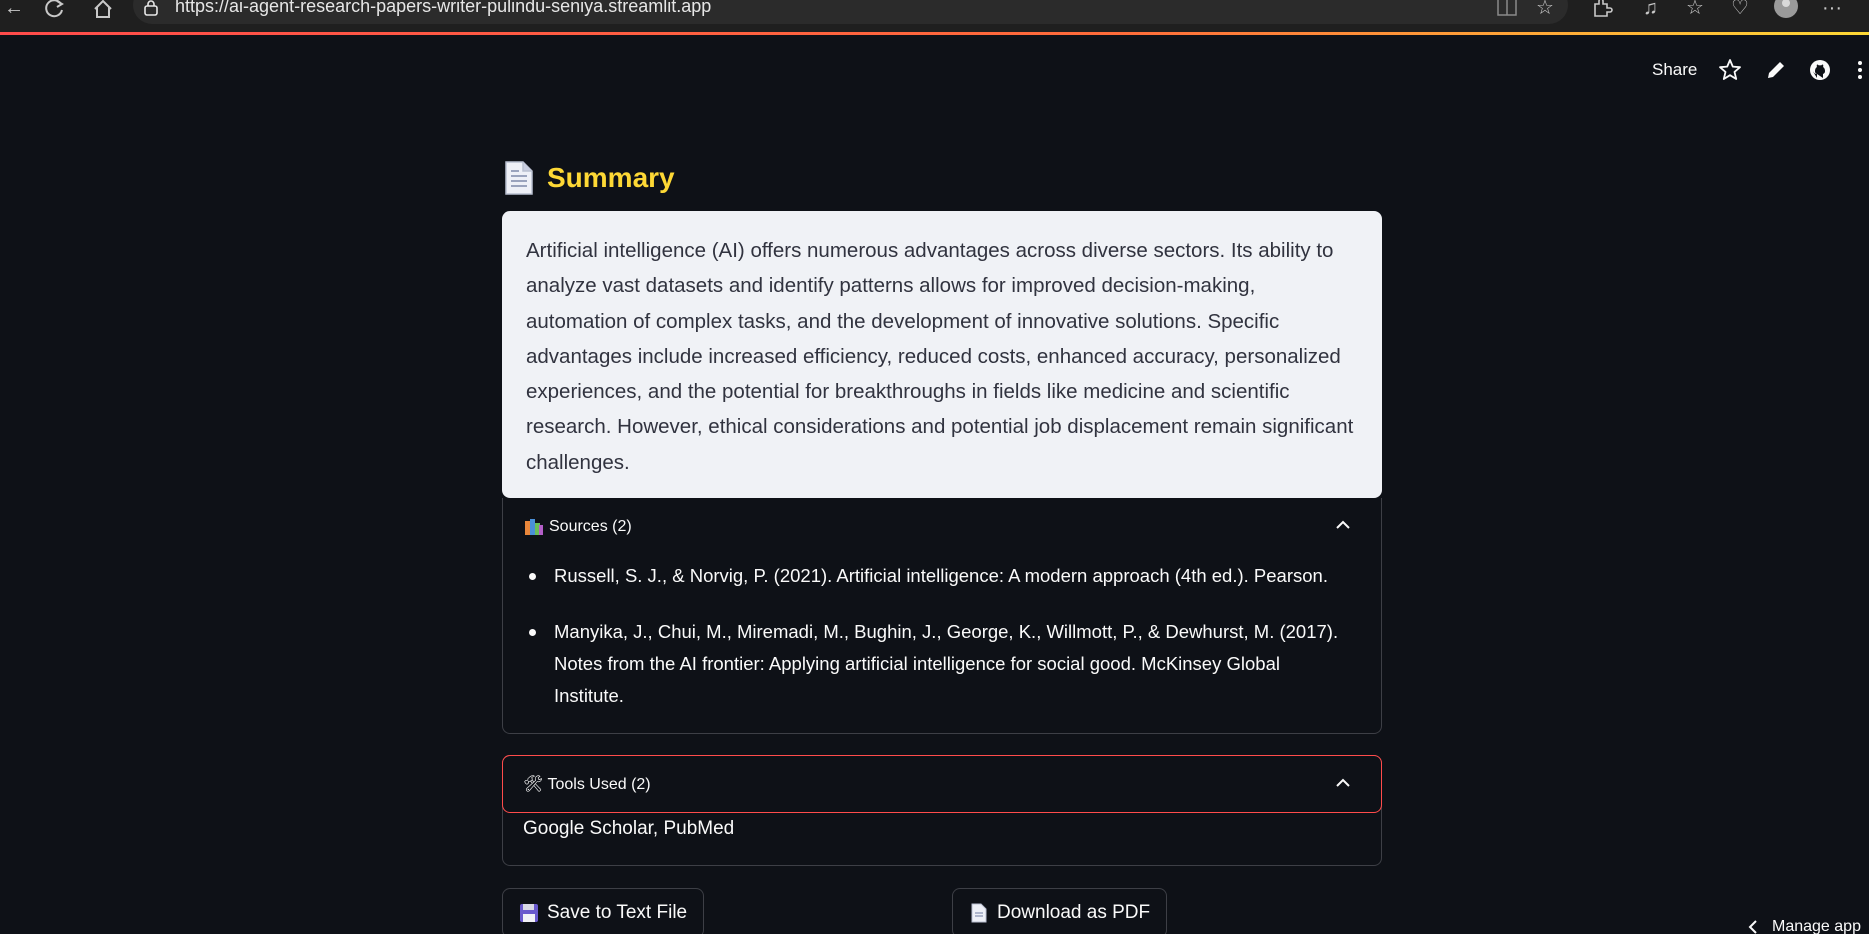 The width and height of the screenshot is (1869, 934). I want to click on profile-avatar-icon, so click(1786, 12).